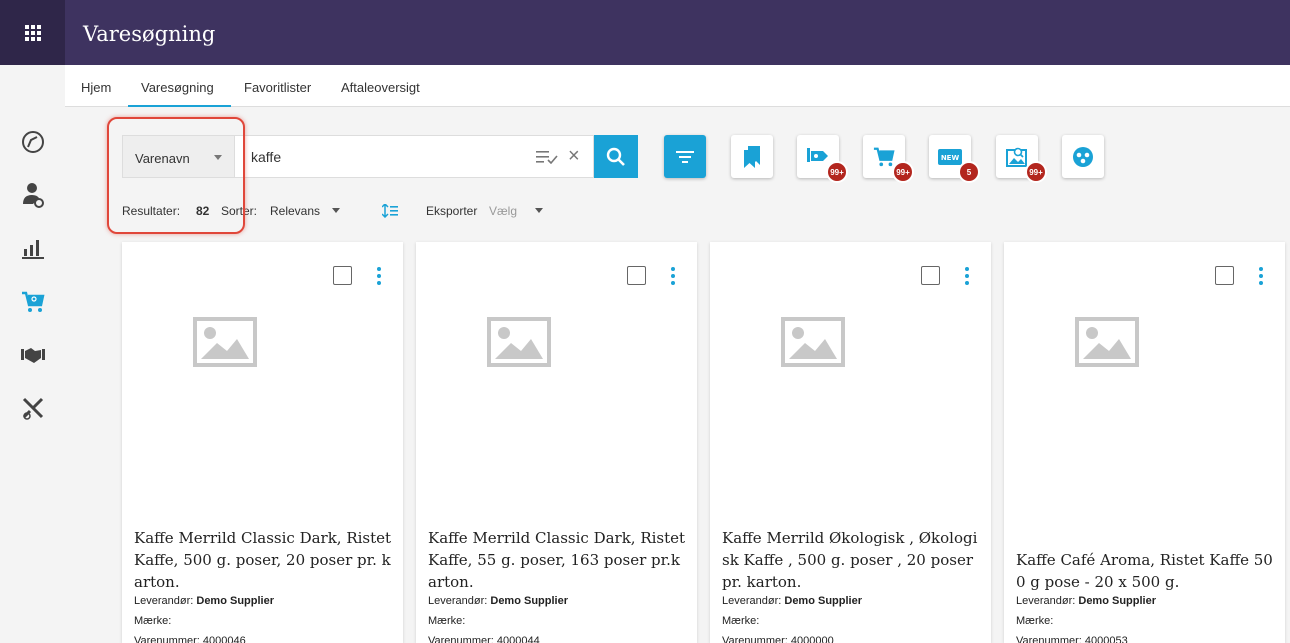  I want to click on svg-text: NEW, so click(950, 158).